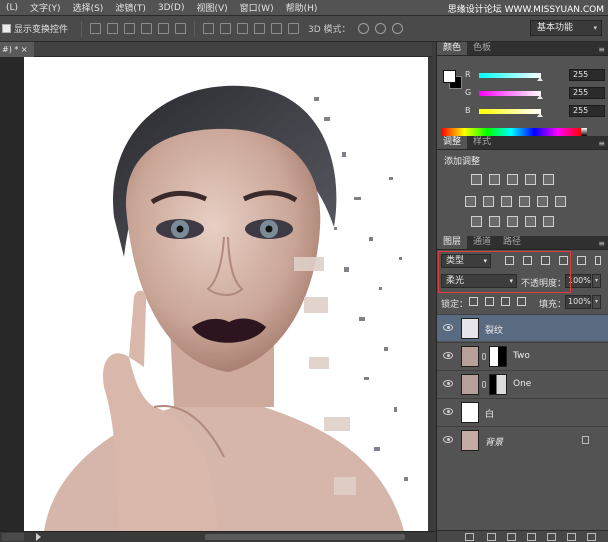 This screenshot has width=608, height=542. I want to click on posterize-icon, so click(494, 221).